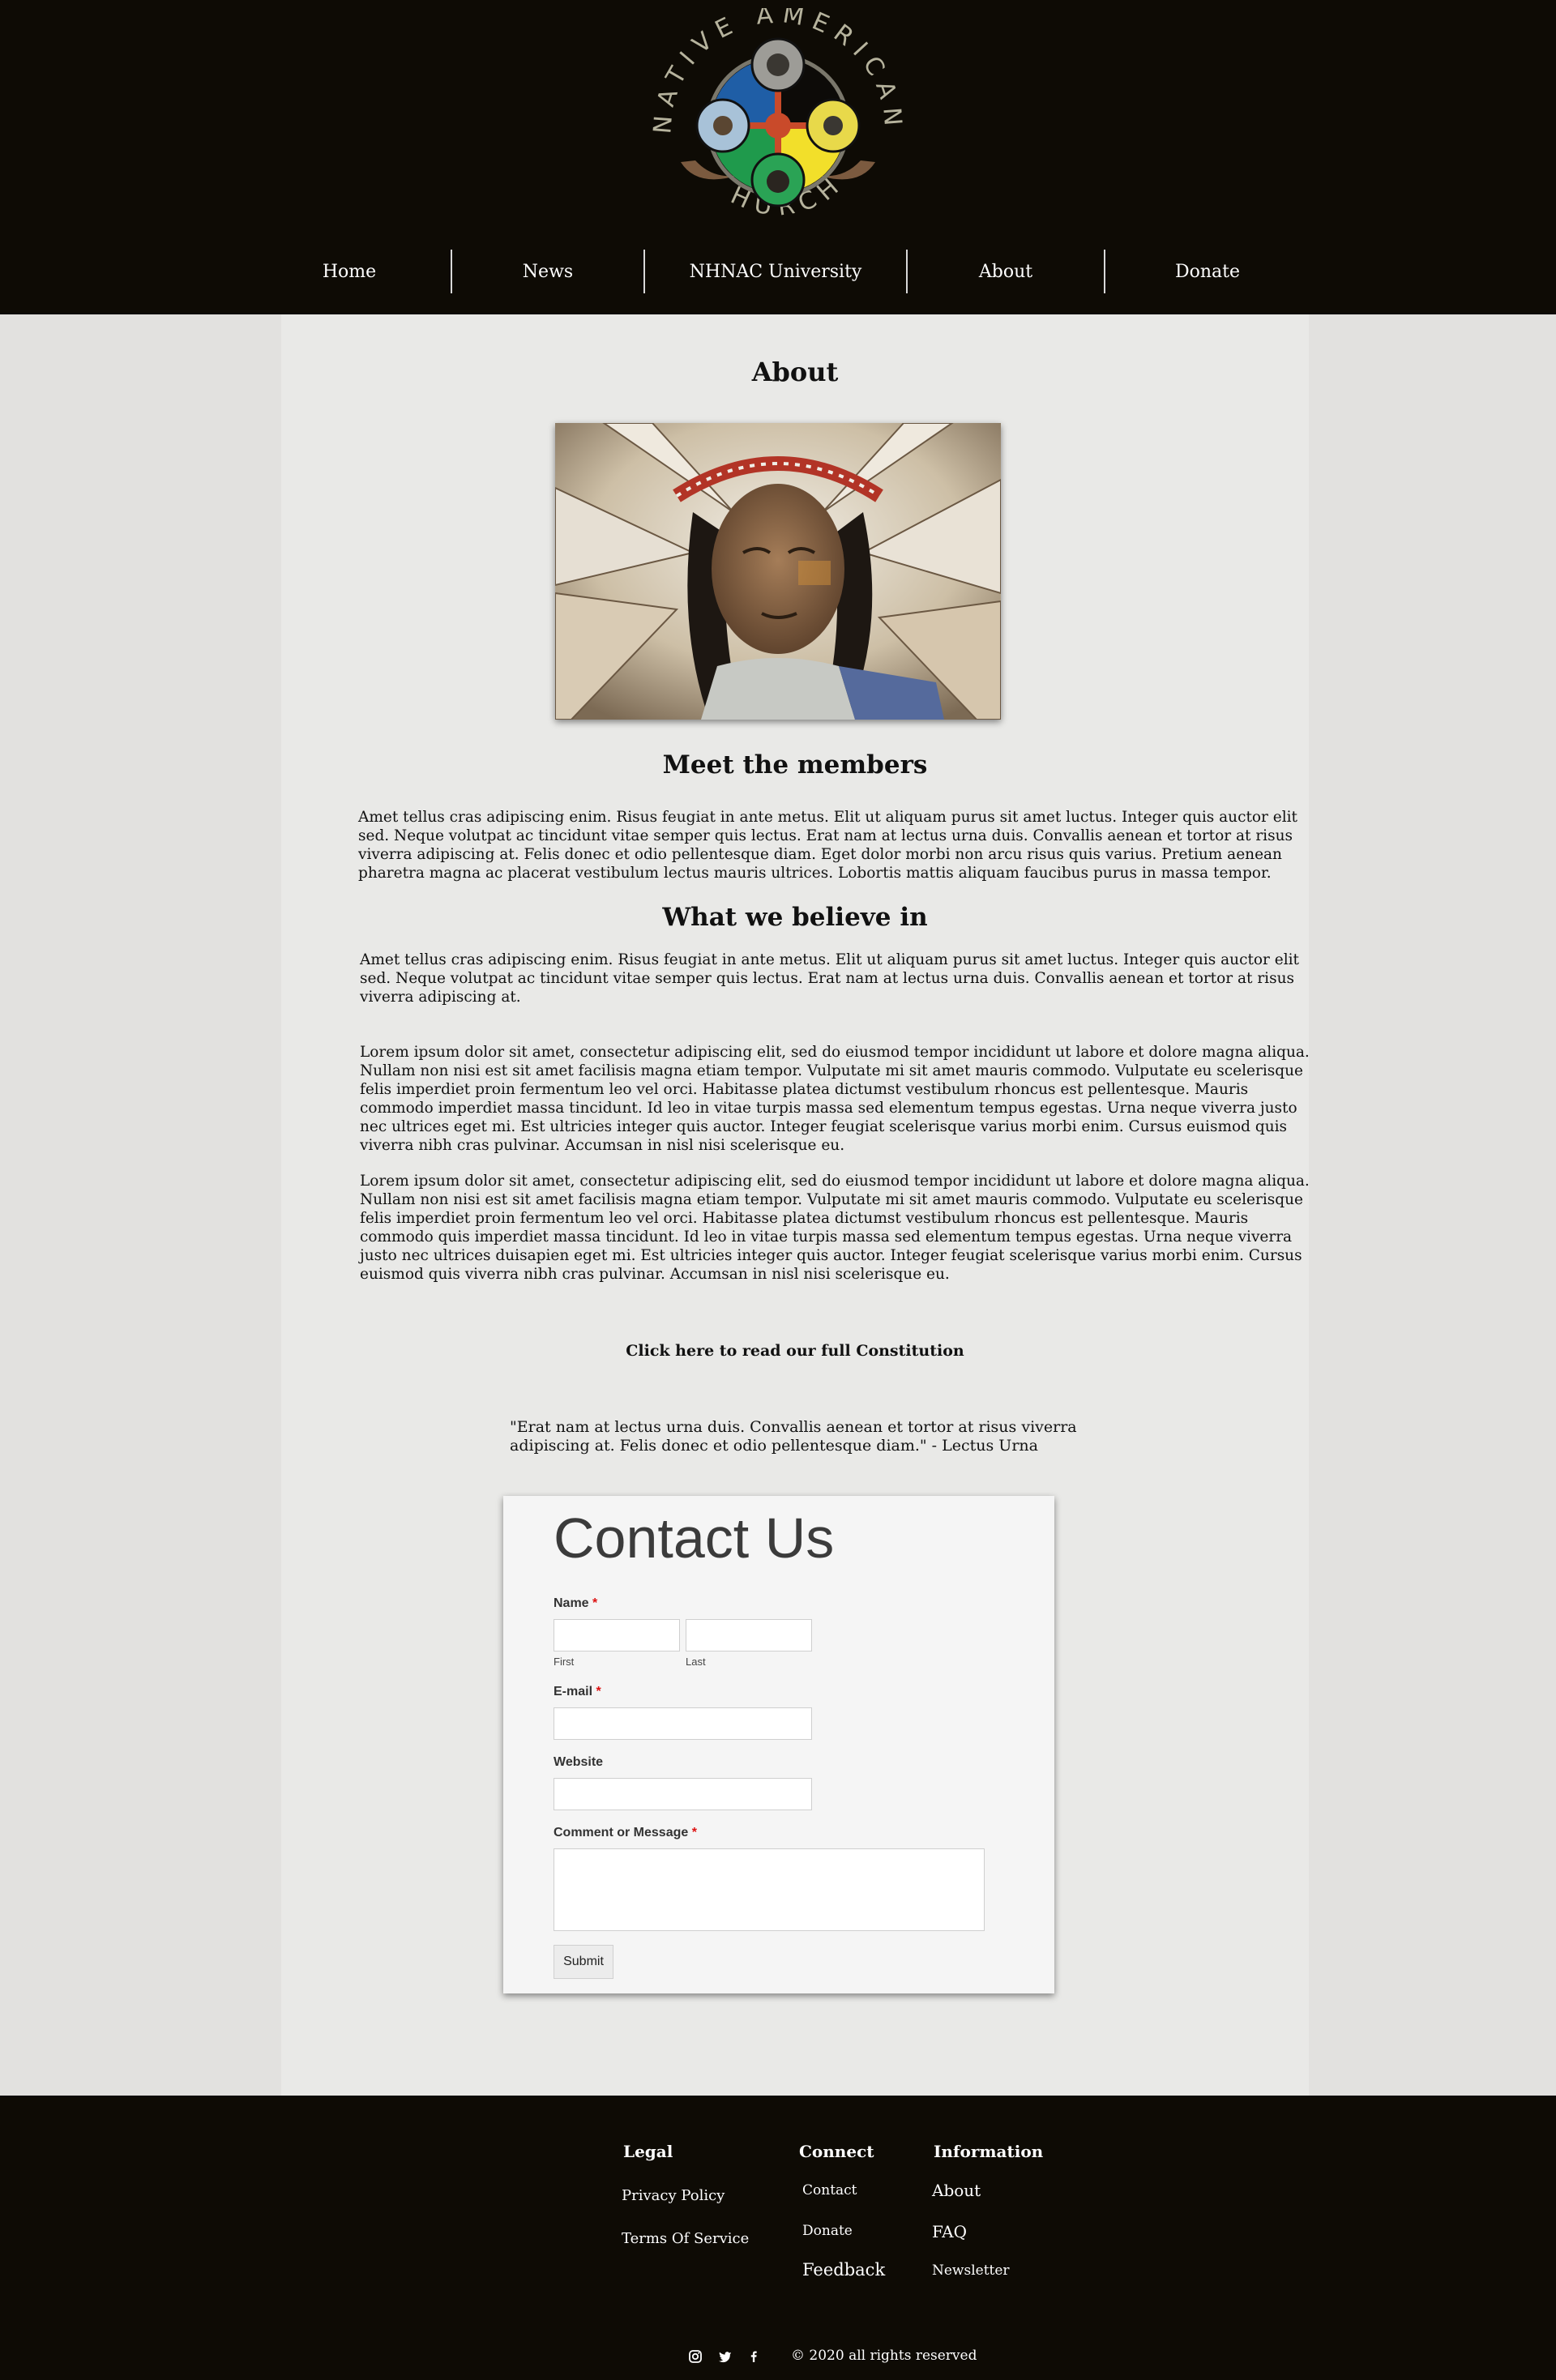  I want to click on footer-connect-heading: Connect, so click(836, 2152).